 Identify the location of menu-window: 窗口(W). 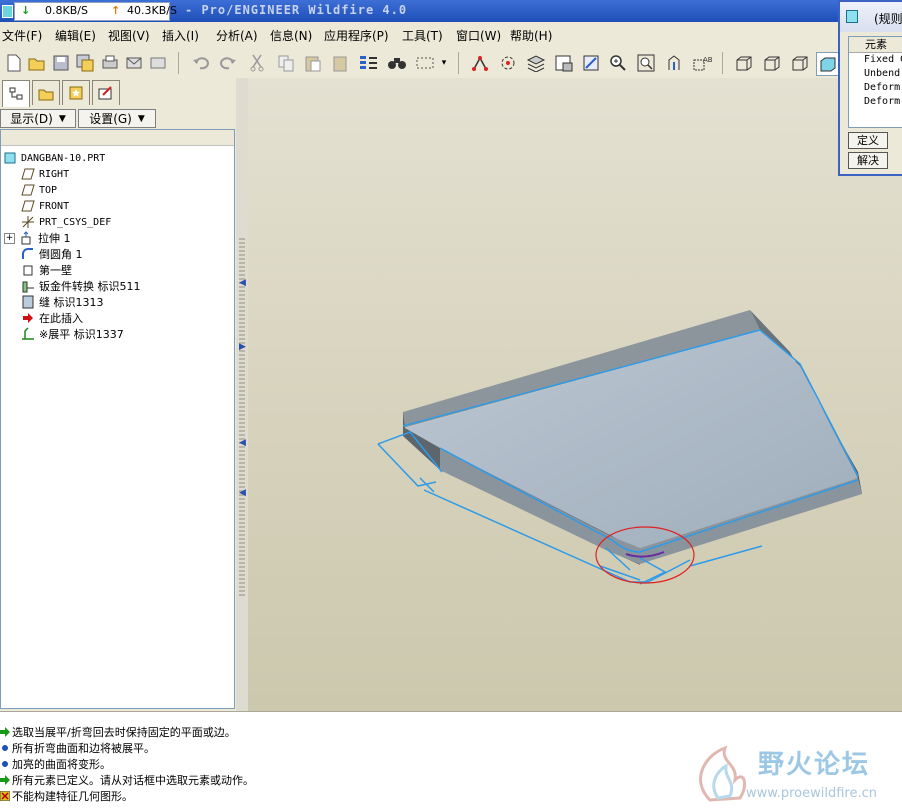
(478, 35).